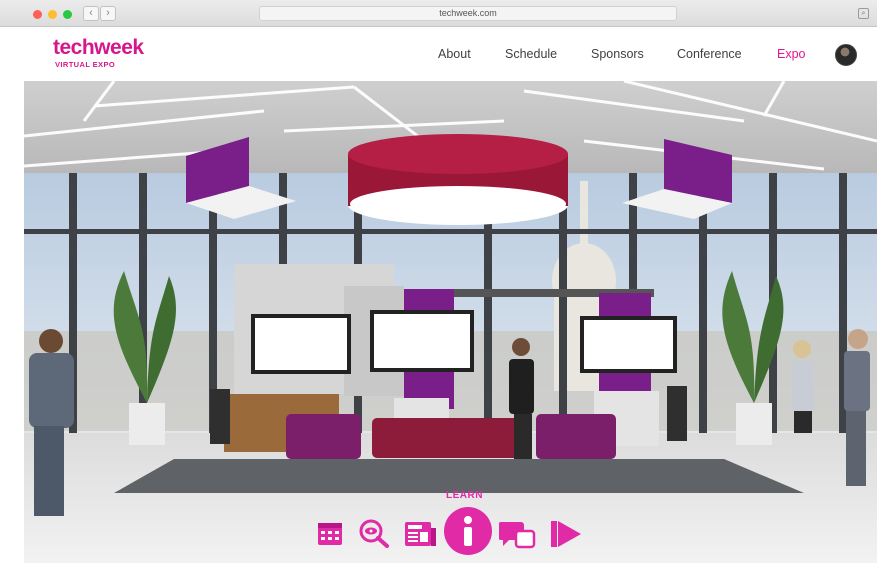  What do you see at coordinates (459, 476) in the screenshot?
I see `rug` at bounding box center [459, 476].